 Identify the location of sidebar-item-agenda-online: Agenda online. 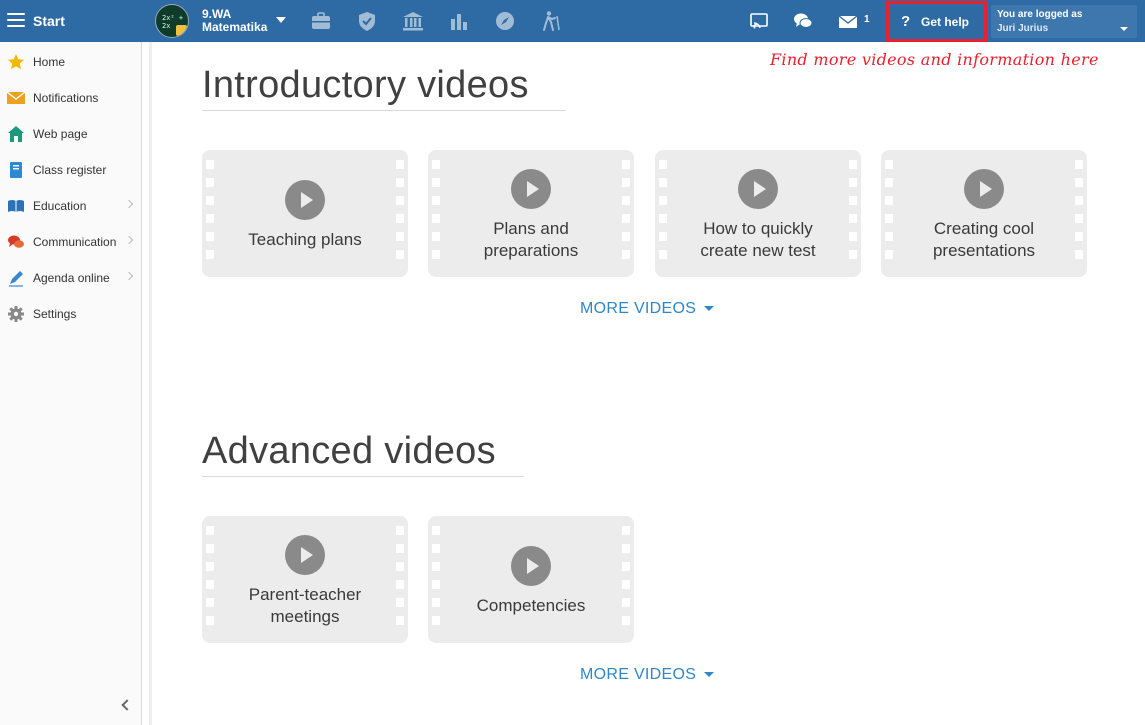
(70, 277).